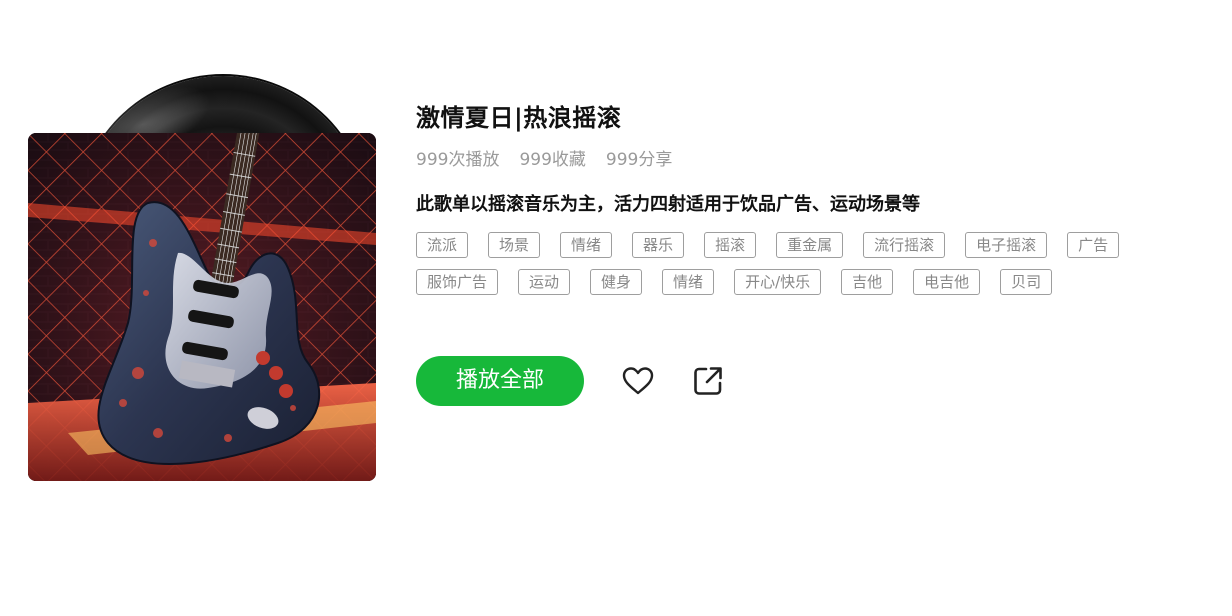  I want to click on tag: 电吉他, so click(947, 282).